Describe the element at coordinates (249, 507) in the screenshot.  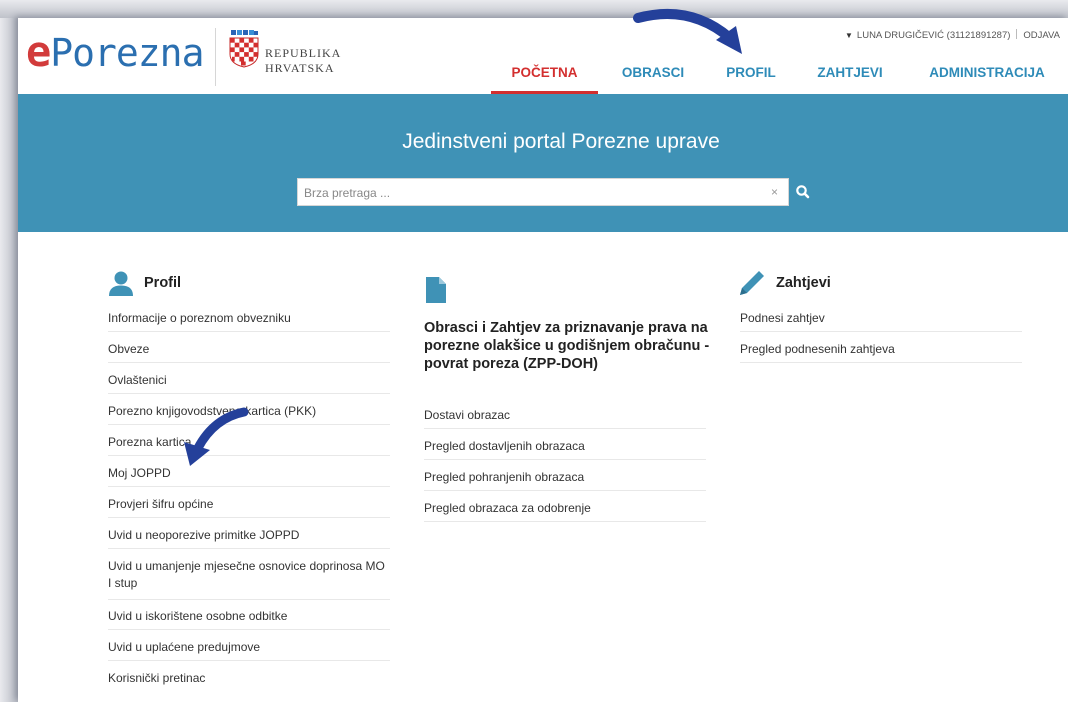
I see `profil-item-sifra-opcine: Provjeri šifru općine` at that location.